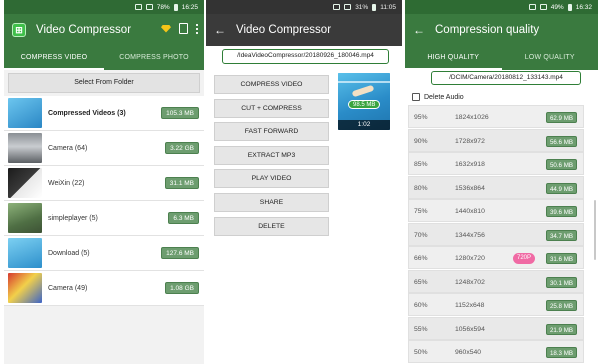  I want to click on tab-compress-video: COMPRESS VIDEO, so click(54, 58).